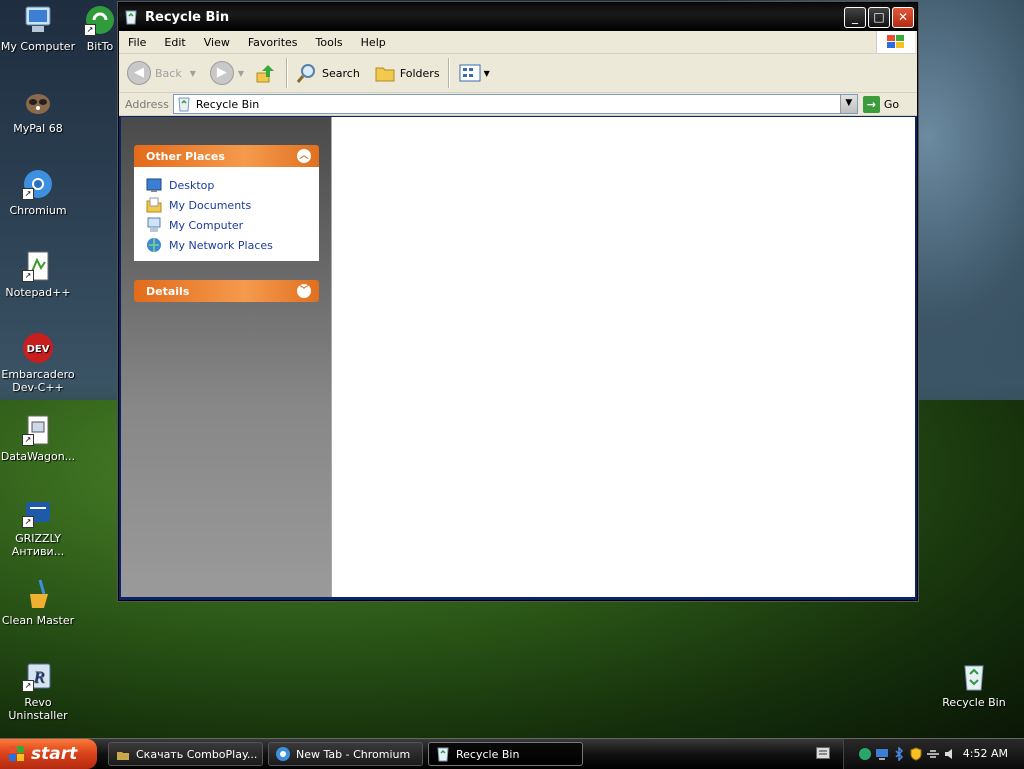 The width and height of the screenshot is (1024, 769). I want to click on maximize-button: □, so click(879, 17).